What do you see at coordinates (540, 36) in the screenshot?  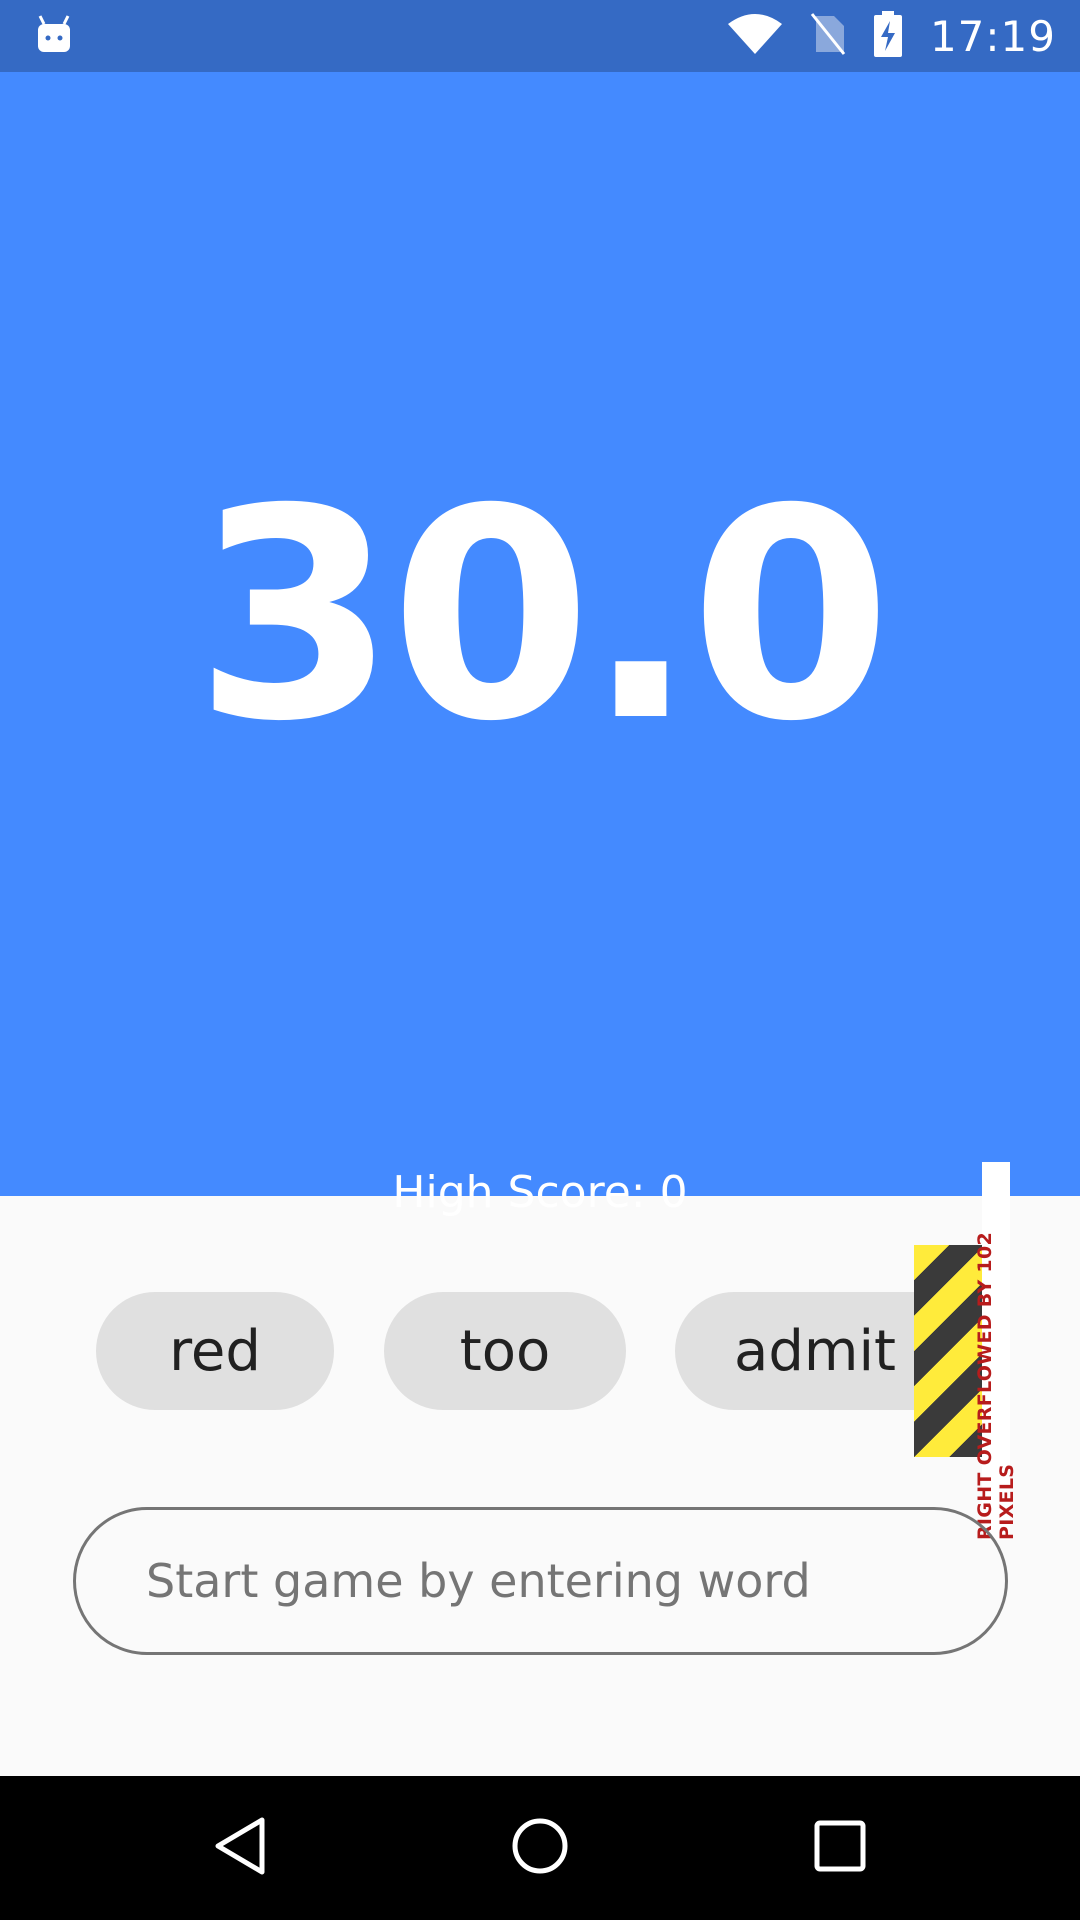 I see `status-bar: 17:19` at bounding box center [540, 36].